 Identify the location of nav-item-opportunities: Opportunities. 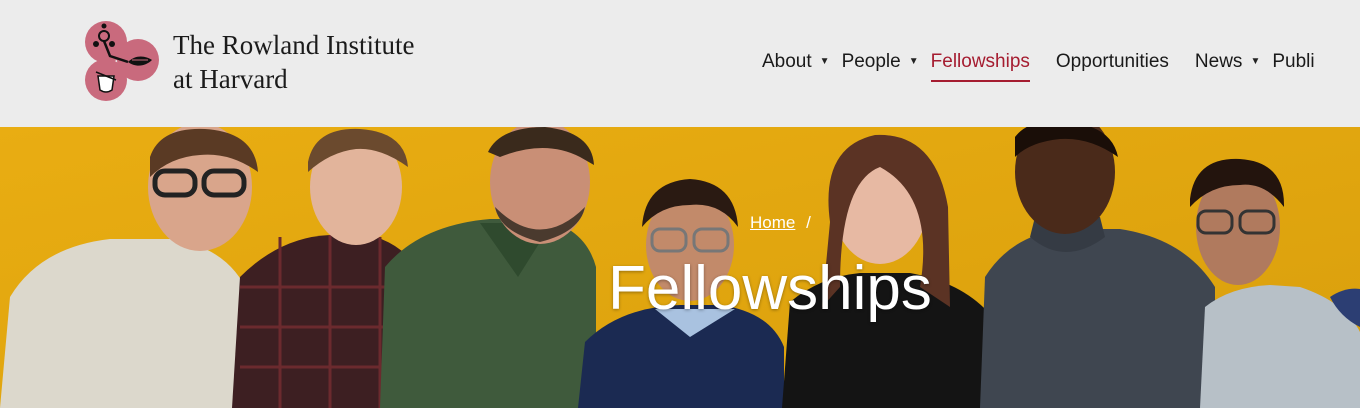
(1112, 62).